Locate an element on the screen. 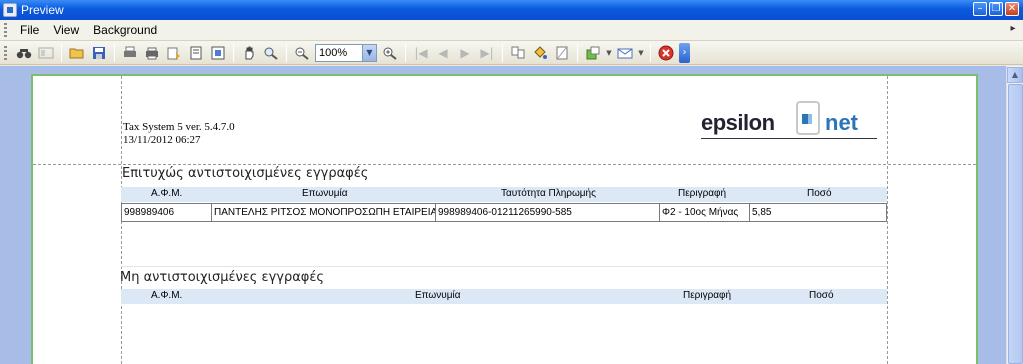 The height and width of the screenshot is (364, 1023). report-datetime: 13/11/2012 06:27 is located at coordinates (162, 140).